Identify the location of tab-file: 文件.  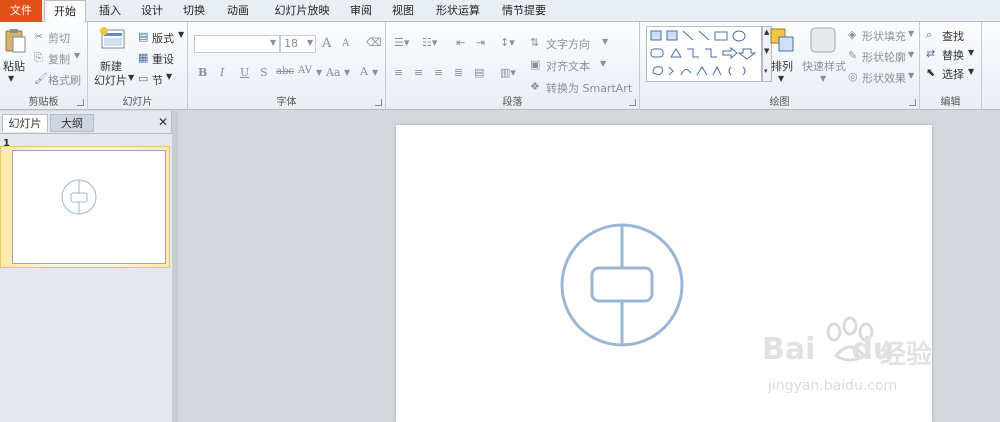
(21, 11).